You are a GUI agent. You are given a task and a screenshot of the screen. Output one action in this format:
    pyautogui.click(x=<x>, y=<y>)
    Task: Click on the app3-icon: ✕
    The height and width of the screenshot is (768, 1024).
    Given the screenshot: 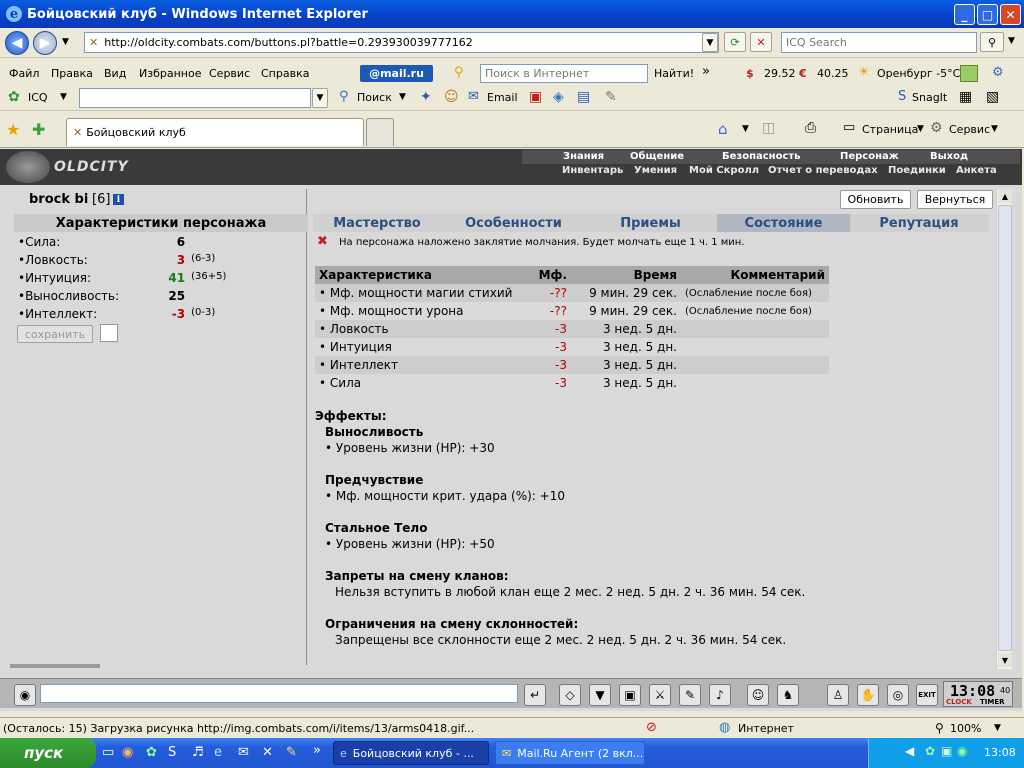 What is the action you would take?
    pyautogui.click(x=267, y=752)
    